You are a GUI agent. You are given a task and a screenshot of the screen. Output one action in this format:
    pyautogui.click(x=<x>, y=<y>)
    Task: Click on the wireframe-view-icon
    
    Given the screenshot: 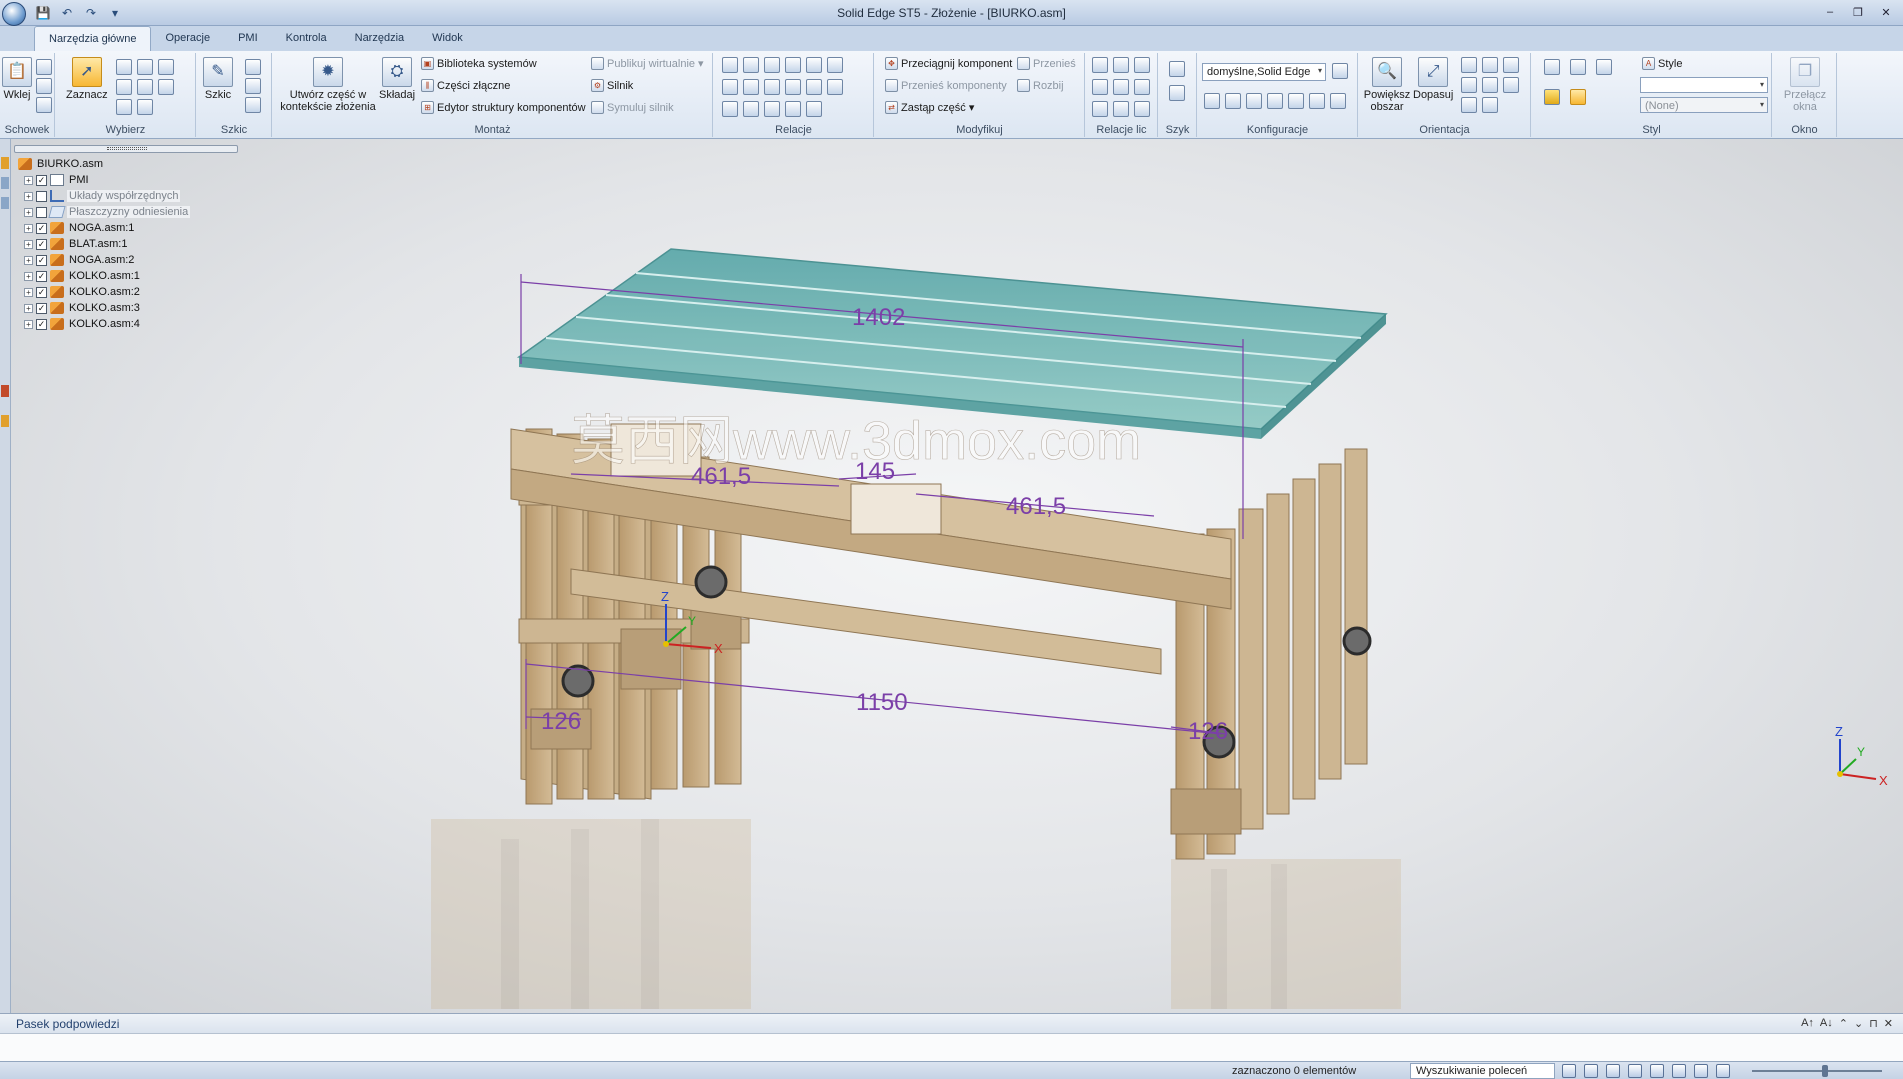 What is the action you would take?
    pyautogui.click(x=1552, y=67)
    